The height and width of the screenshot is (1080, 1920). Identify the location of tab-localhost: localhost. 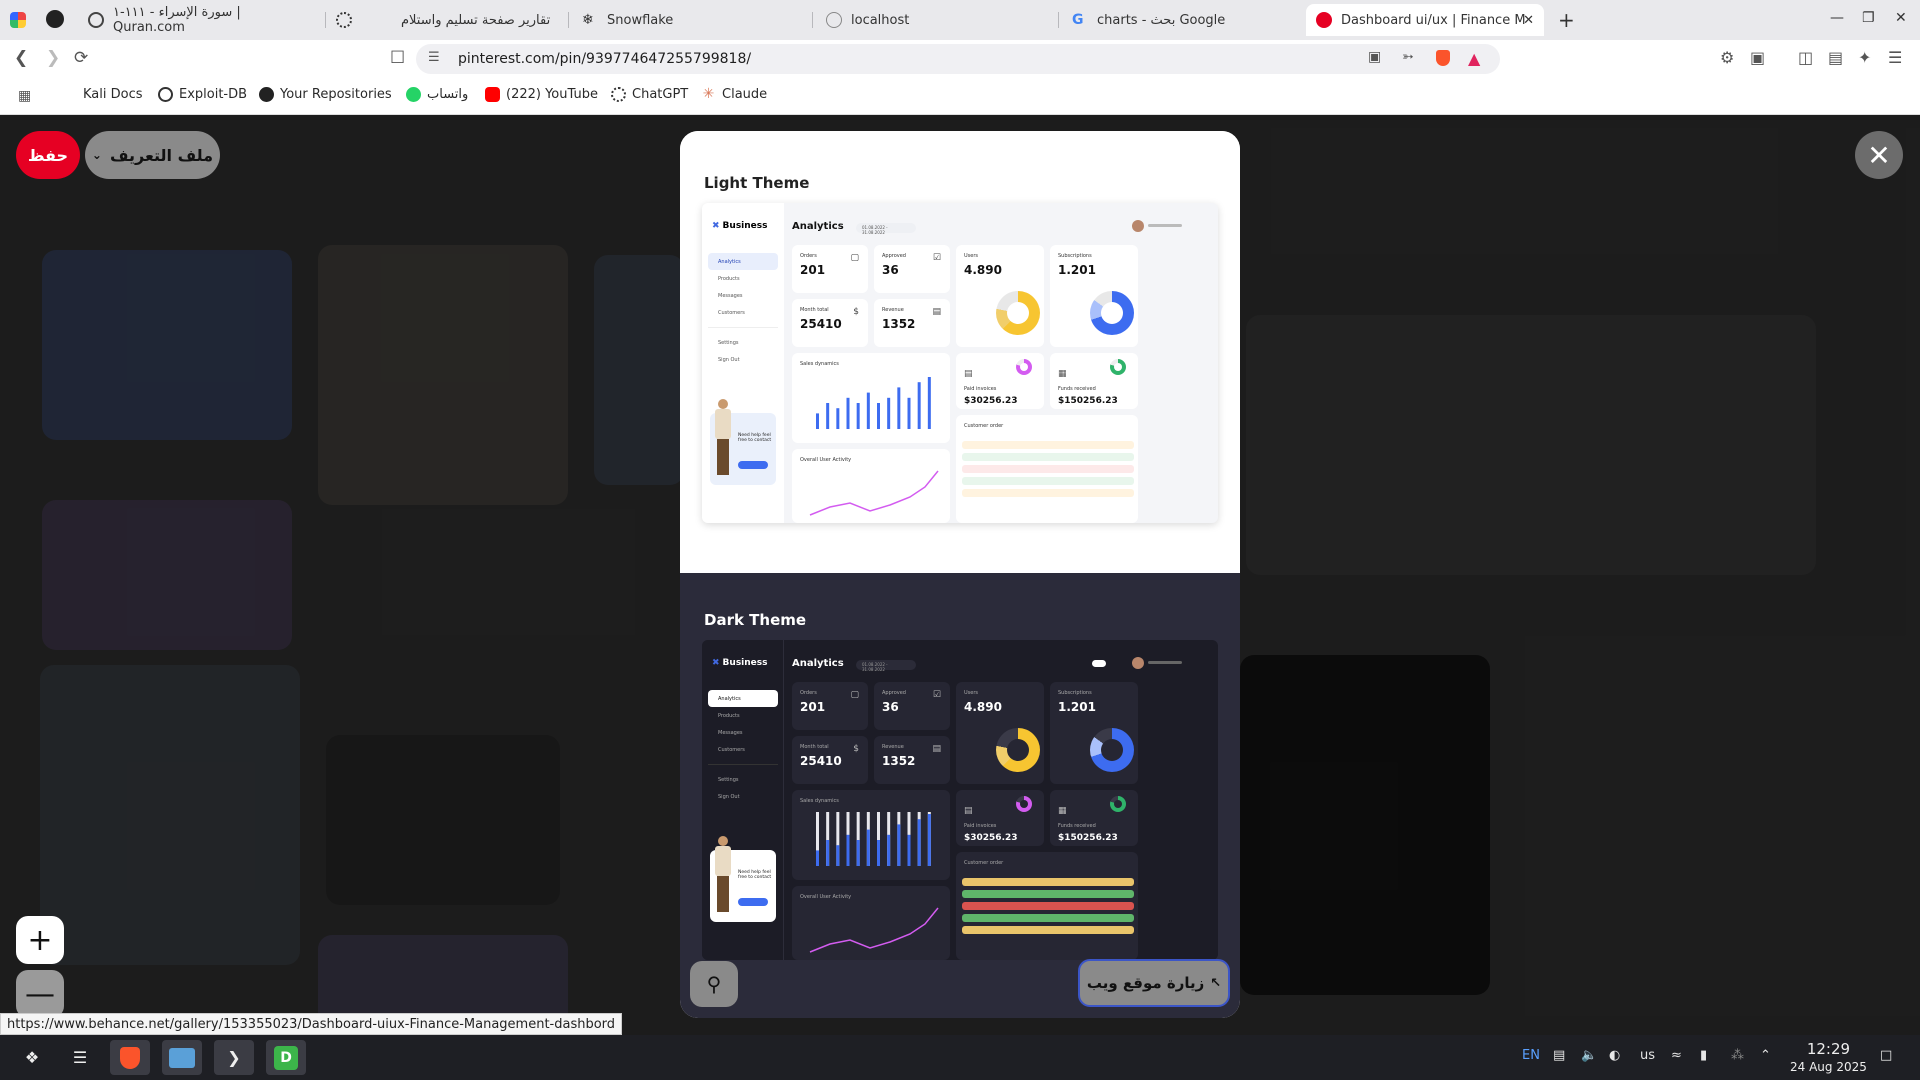
(936, 20).